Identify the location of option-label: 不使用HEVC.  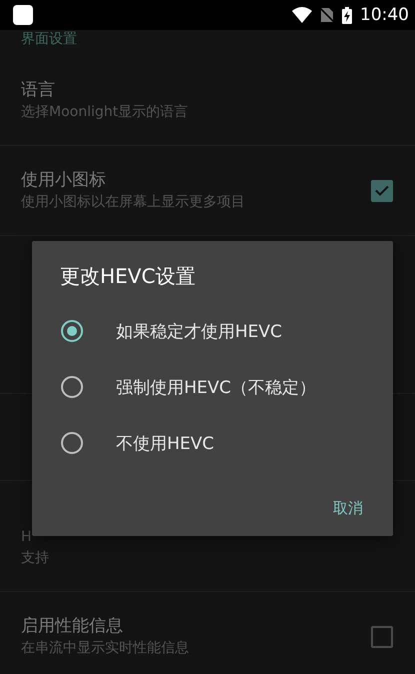
(165, 443).